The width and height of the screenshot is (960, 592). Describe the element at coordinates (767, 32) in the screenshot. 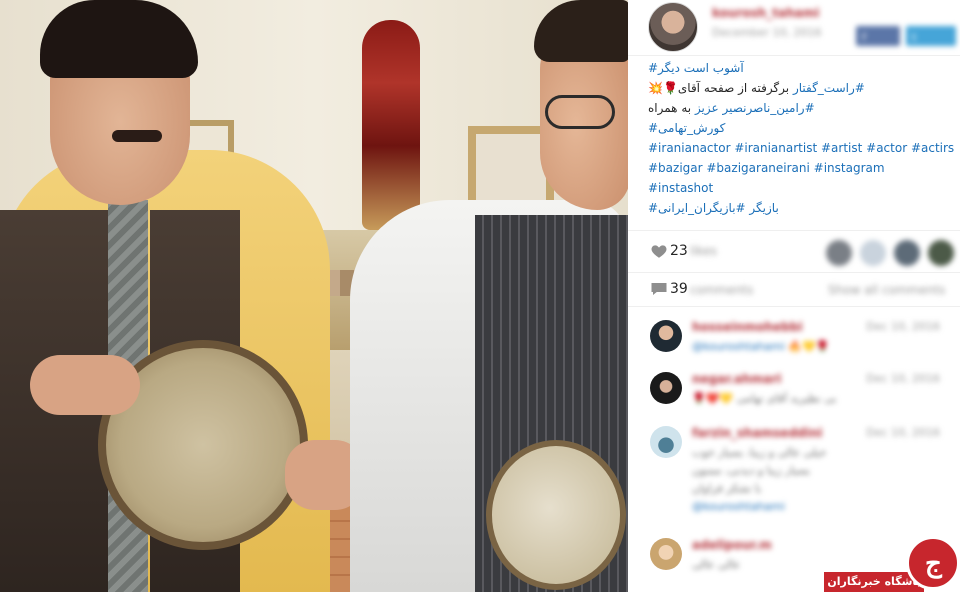

I see `post-date: December 10, 2016` at that location.